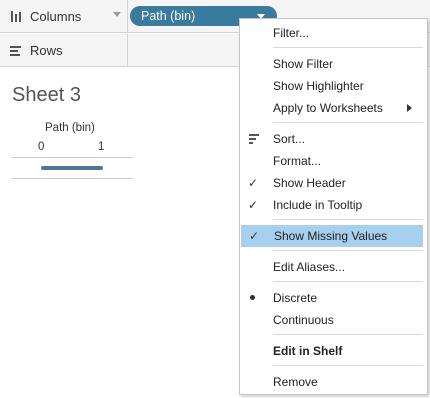 The image size is (430, 398). What do you see at coordinates (333, 64) in the screenshot?
I see `menu-item-show-filter: Show Filter` at bounding box center [333, 64].